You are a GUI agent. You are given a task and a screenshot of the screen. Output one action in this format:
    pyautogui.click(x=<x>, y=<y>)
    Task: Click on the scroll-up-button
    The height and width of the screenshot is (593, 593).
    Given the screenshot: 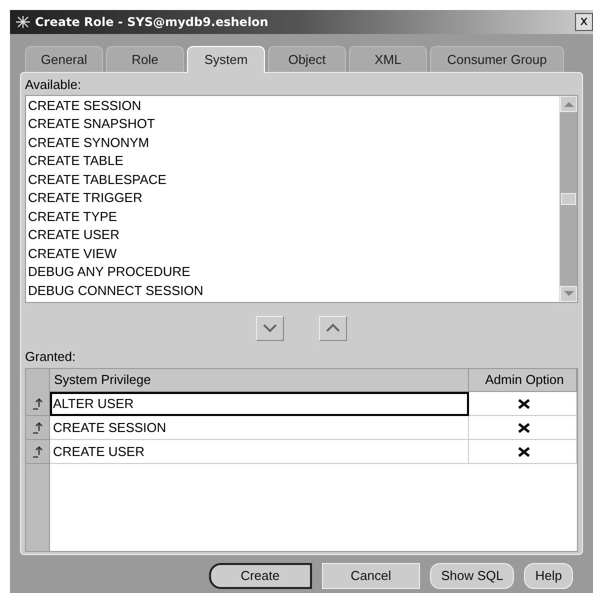 What is the action you would take?
    pyautogui.click(x=568, y=104)
    